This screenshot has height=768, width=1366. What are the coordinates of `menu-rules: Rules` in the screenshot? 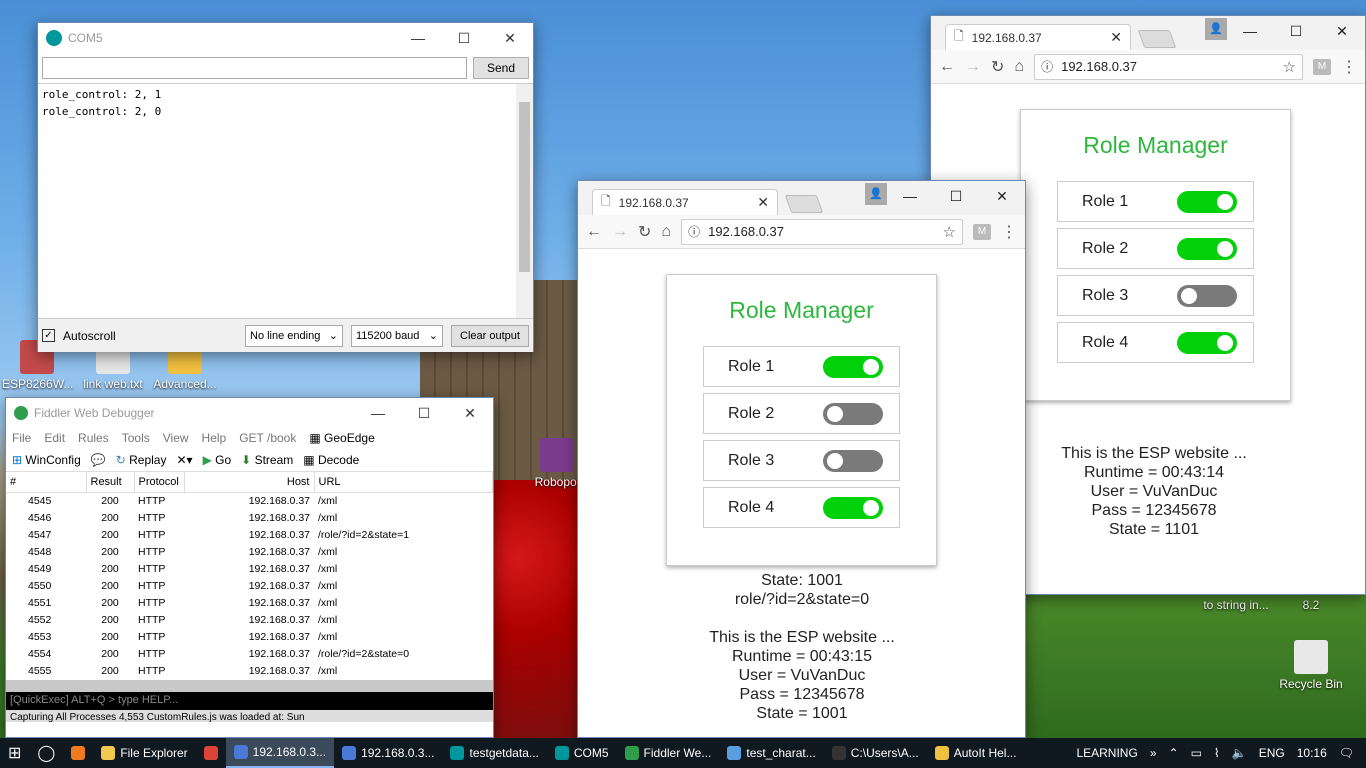 It's located at (93, 438).